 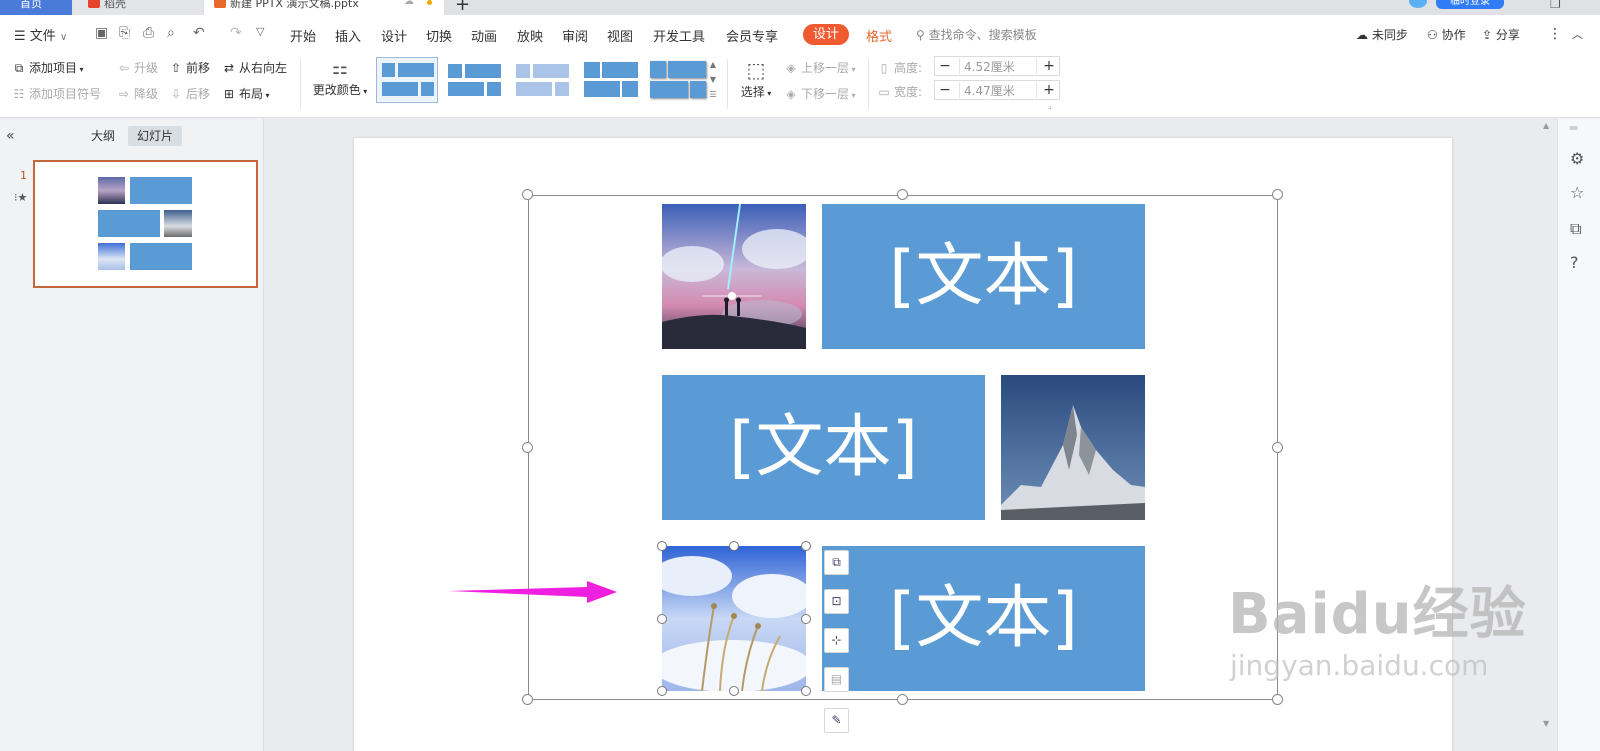 What do you see at coordinates (836, 720) in the screenshot?
I see `style-brush-icon: ✎` at bounding box center [836, 720].